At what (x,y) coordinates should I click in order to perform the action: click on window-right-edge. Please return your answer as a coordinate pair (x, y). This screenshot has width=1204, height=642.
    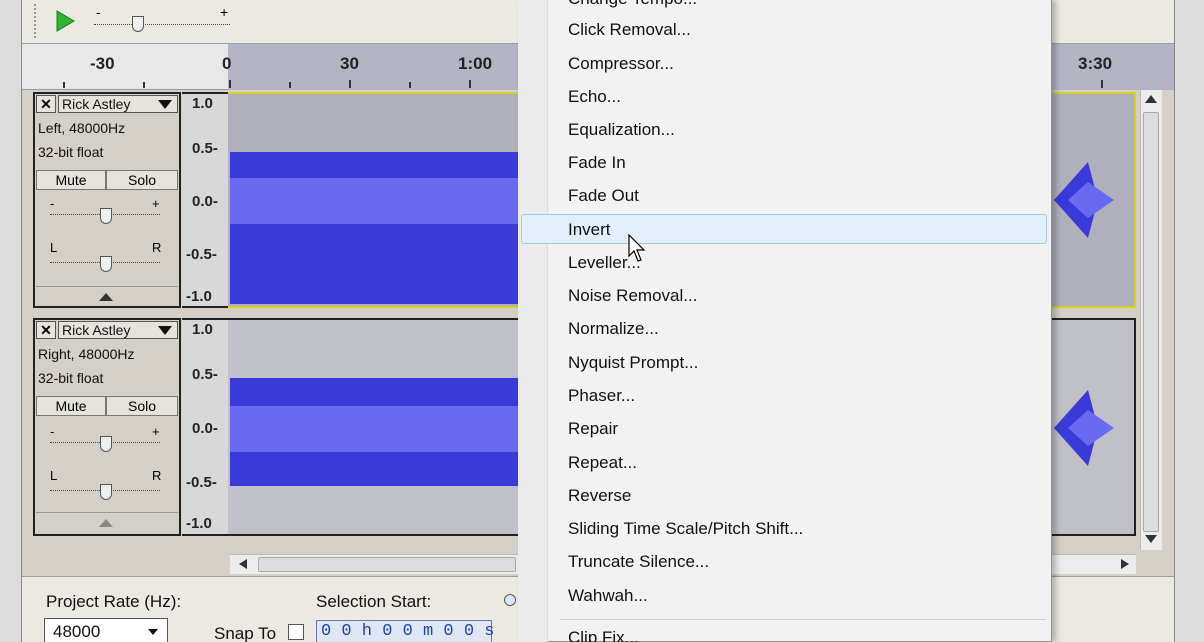
    Looking at the image, I should click on (1189, 321).